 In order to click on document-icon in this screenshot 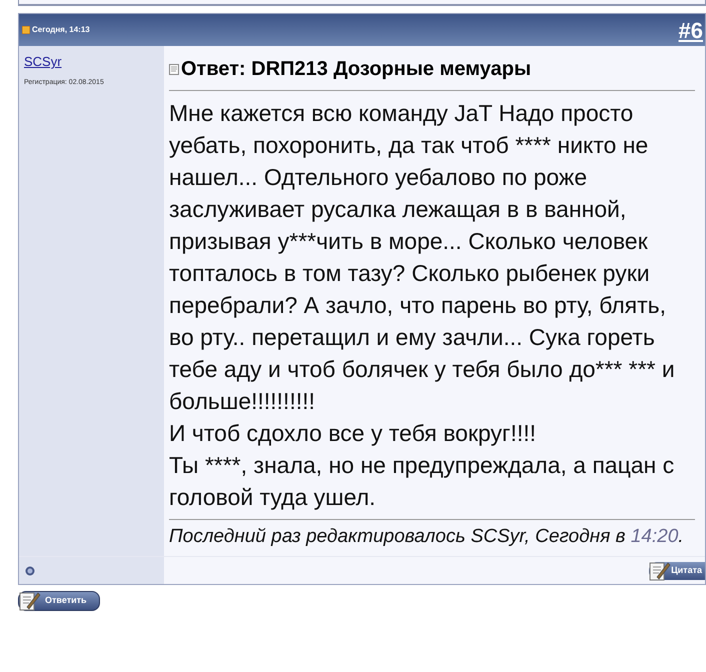, I will do `click(174, 69)`.